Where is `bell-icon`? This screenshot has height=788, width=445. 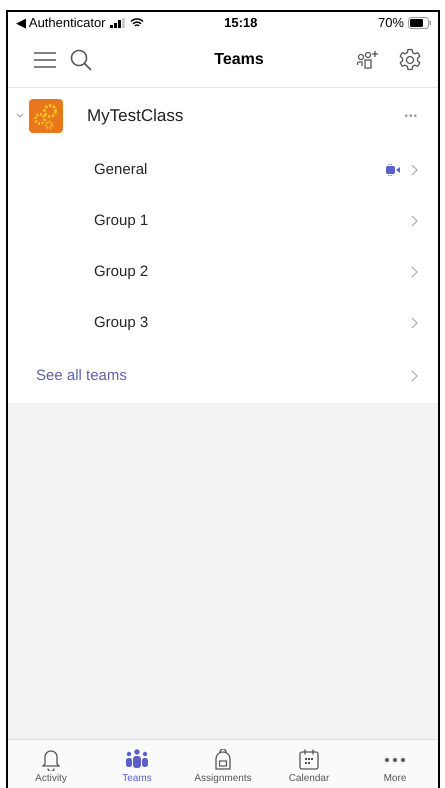 bell-icon is located at coordinates (51, 760).